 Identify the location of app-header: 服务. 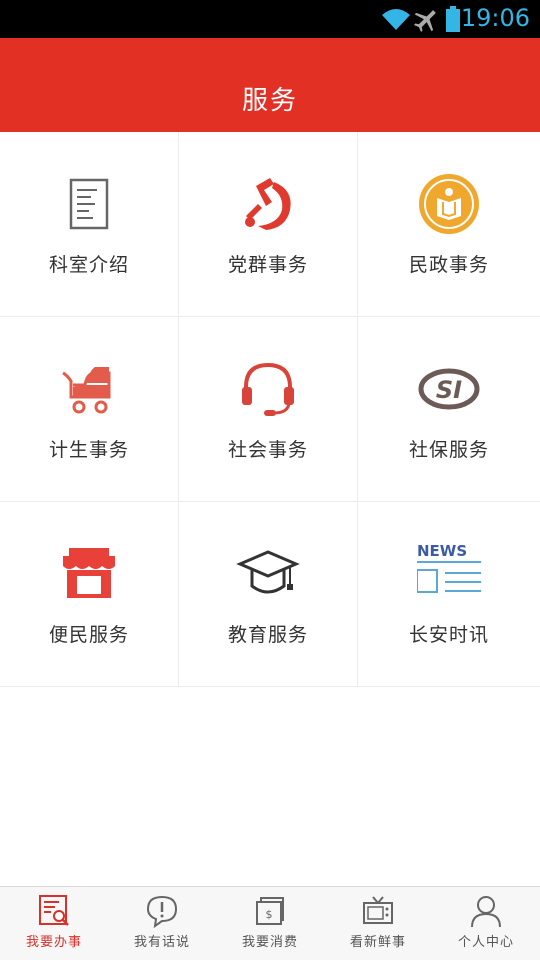
(270, 85).